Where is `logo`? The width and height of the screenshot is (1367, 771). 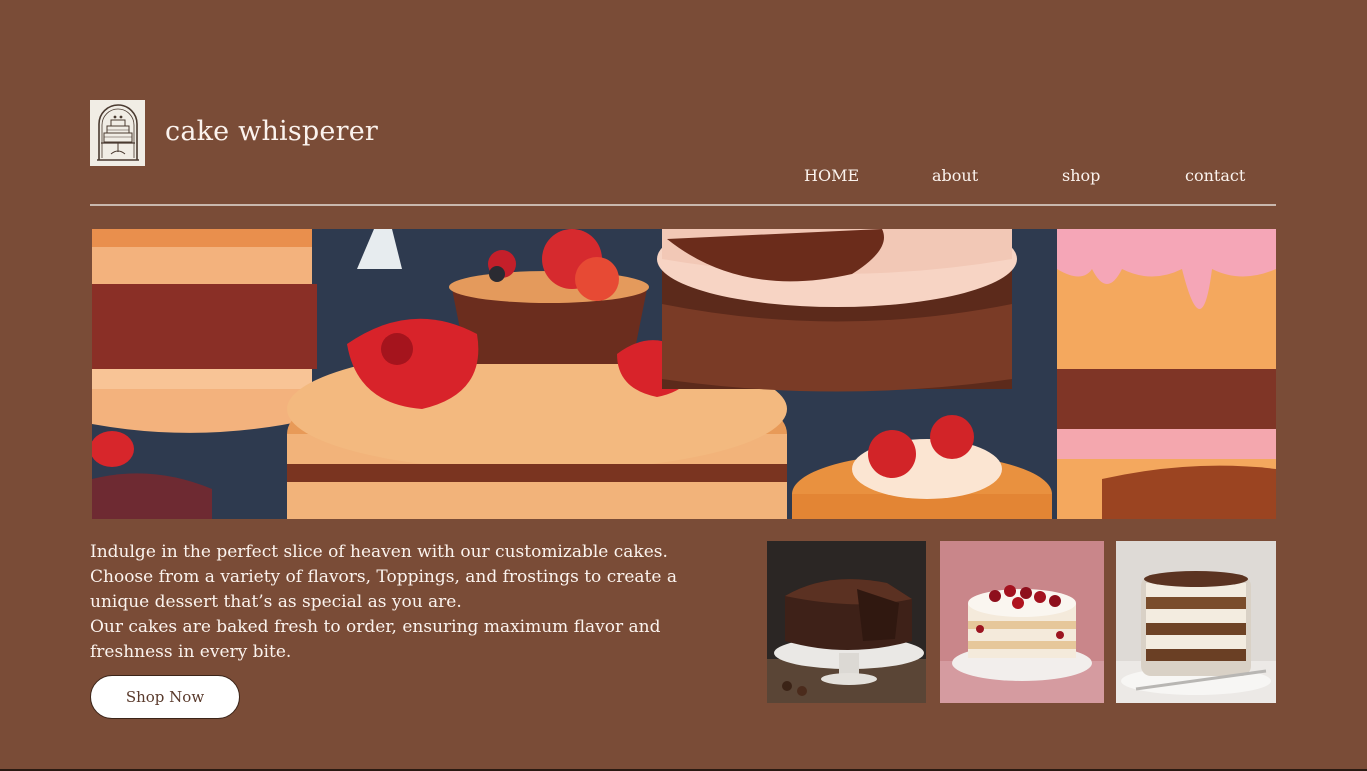 logo is located at coordinates (117, 133).